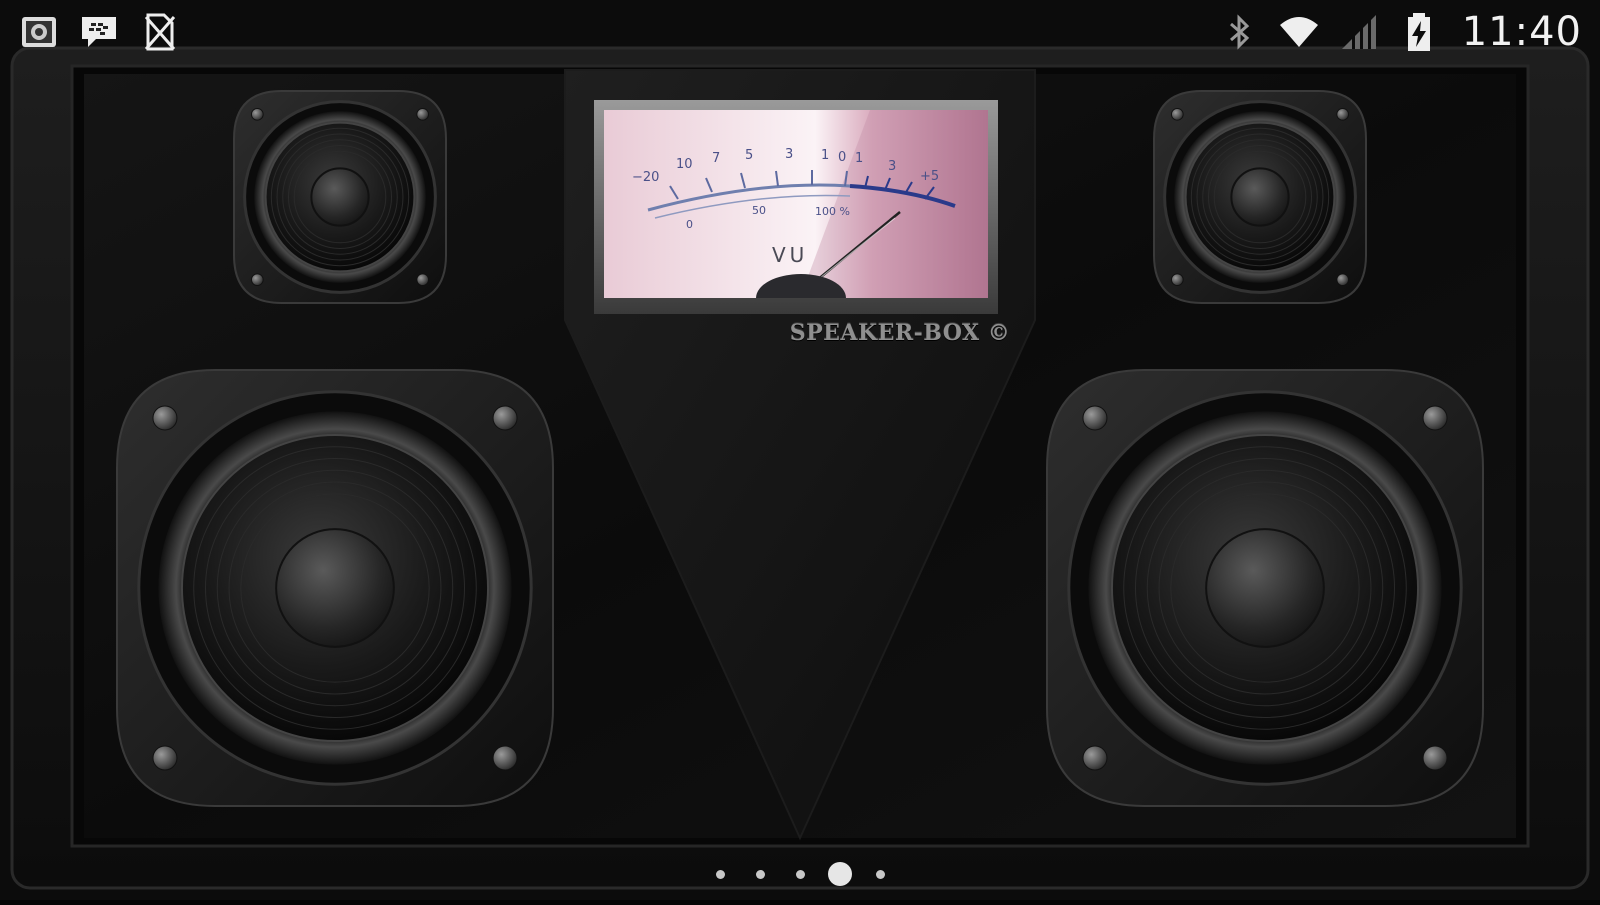  What do you see at coordinates (759, 210) in the screenshot?
I see `vu-percent-label: 50` at bounding box center [759, 210].